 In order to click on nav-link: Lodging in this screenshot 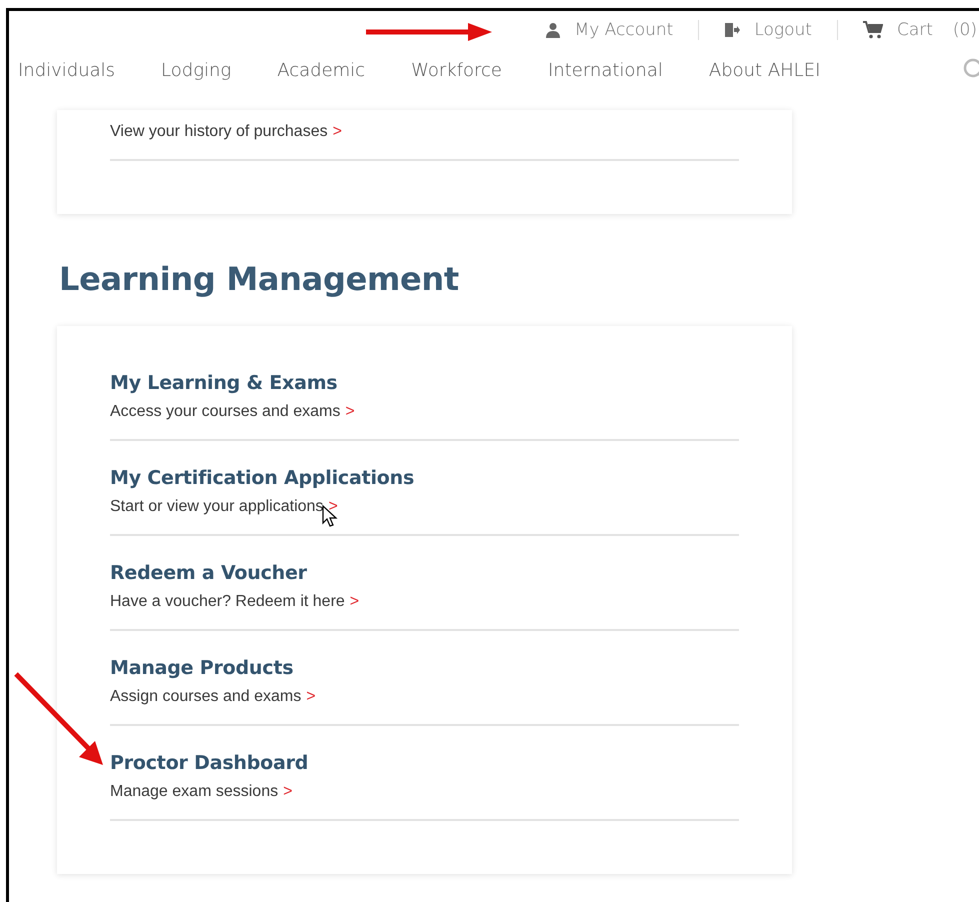, I will do `click(196, 70)`.